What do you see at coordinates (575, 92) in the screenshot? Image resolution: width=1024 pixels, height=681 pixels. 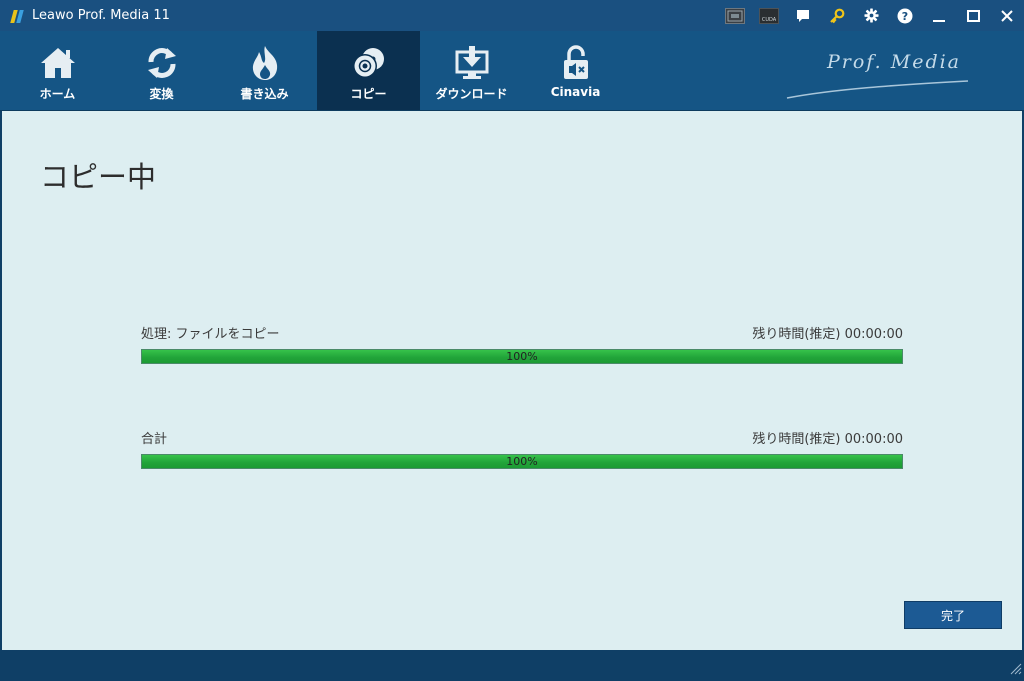 I see `tab-cinavia-label: Cinavia` at bounding box center [575, 92].